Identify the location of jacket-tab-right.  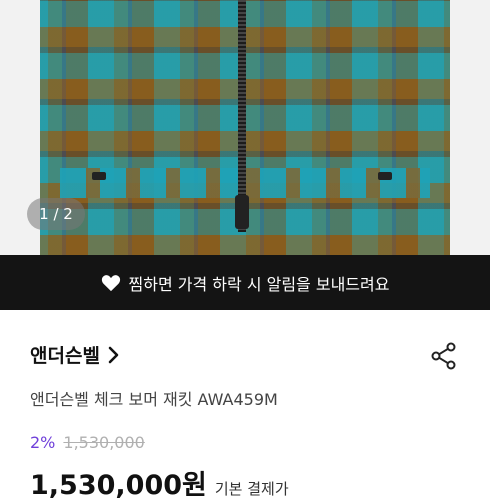
(385, 176).